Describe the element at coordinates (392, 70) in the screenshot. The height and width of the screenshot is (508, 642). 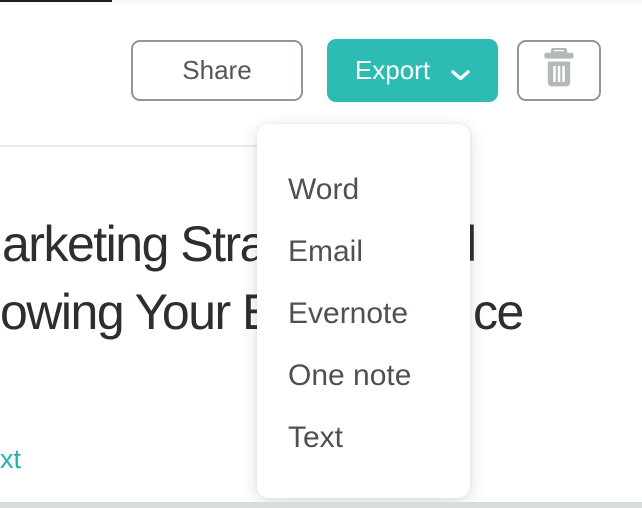
I see `export-button-label: Export` at that location.